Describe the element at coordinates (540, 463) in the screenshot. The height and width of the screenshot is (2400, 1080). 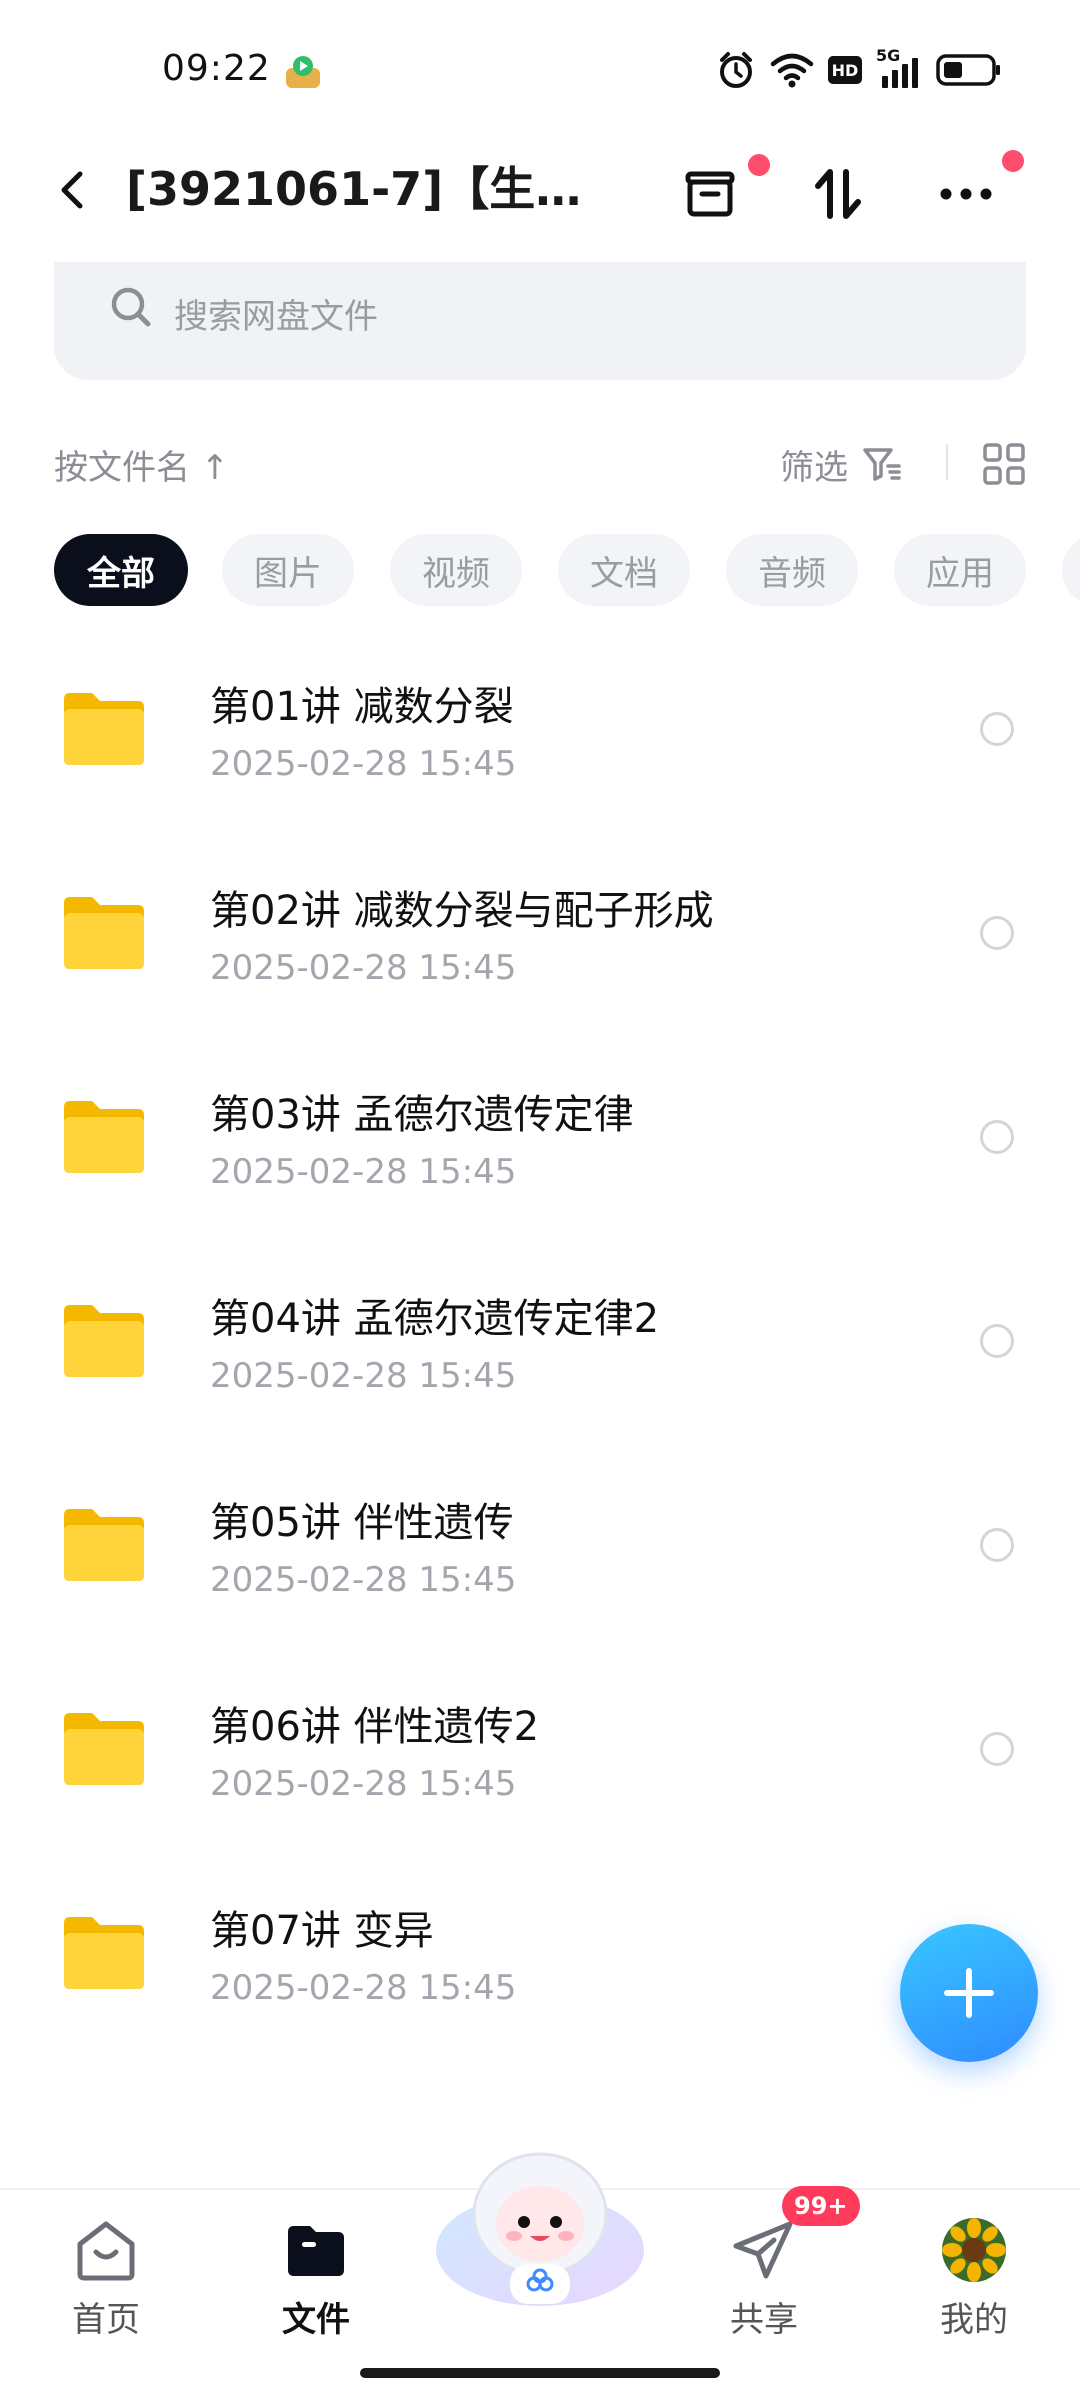
I see `sort-row: 按文件名 ↑ 筛选` at that location.